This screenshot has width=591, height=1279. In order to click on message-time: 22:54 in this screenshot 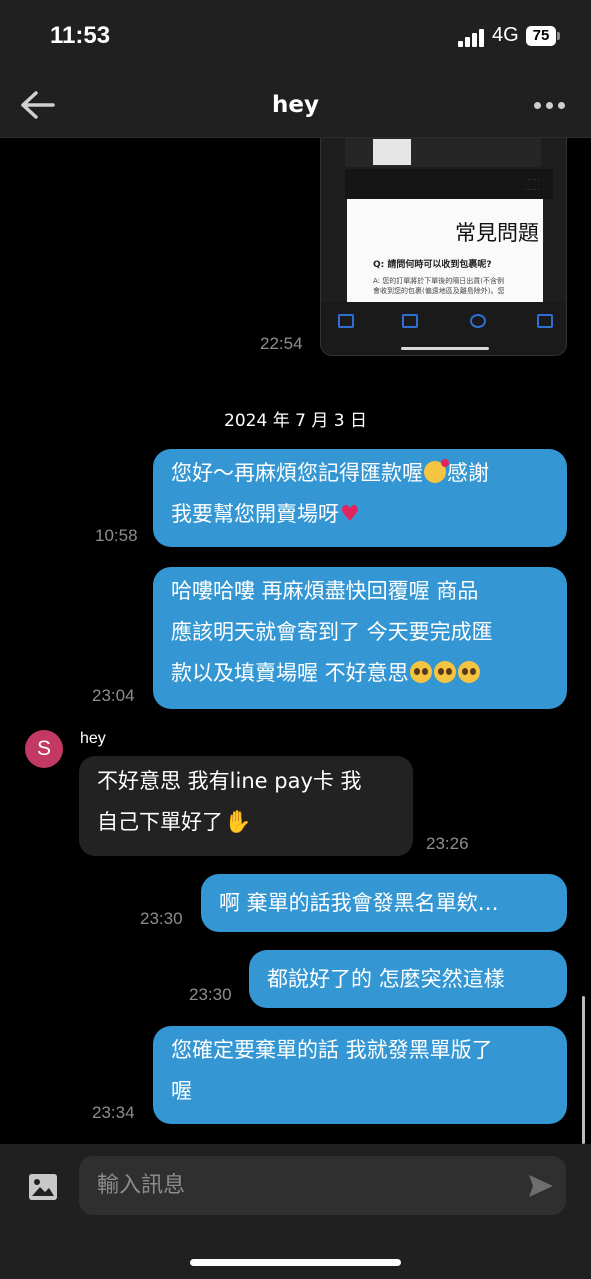, I will do `click(281, 343)`.